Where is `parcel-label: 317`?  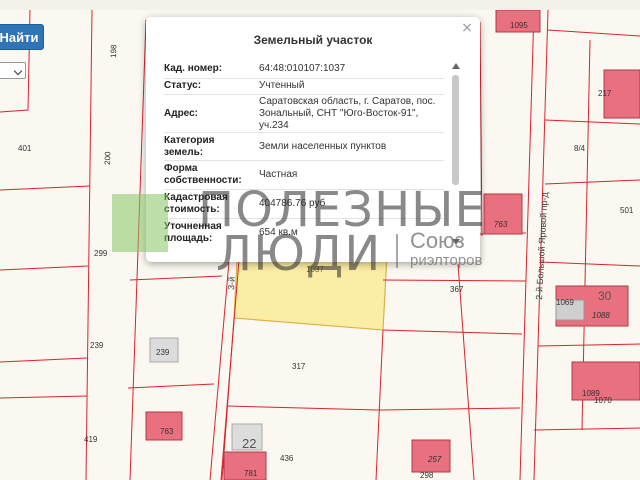 parcel-label: 317 is located at coordinates (299, 366).